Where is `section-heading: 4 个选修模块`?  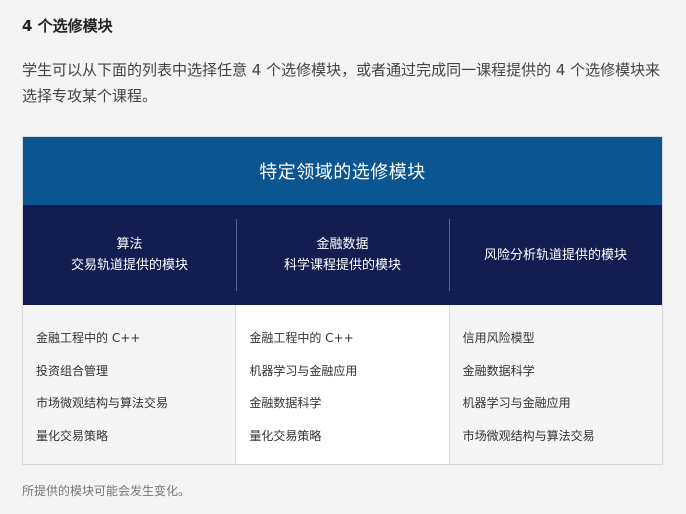 section-heading: 4 个选修模块 is located at coordinates (67, 26).